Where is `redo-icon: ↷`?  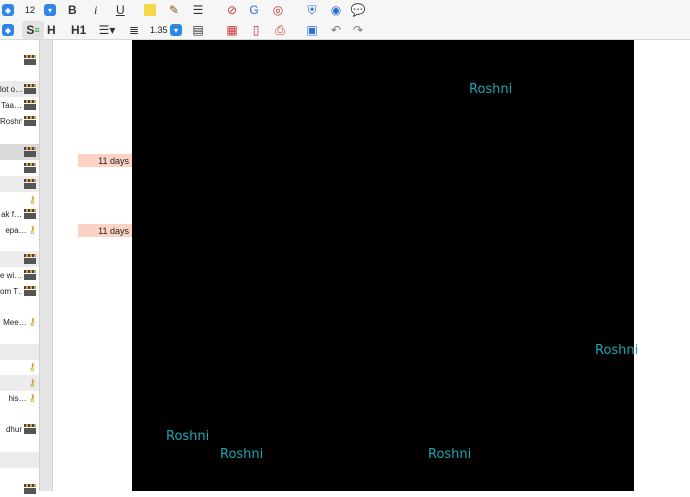 redo-icon: ↷ is located at coordinates (358, 30).